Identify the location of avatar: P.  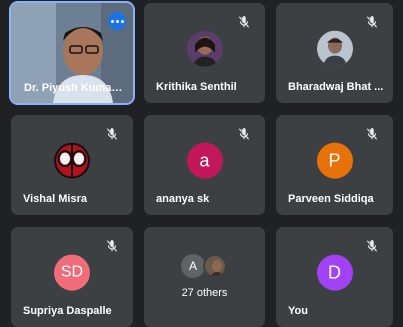
(334, 160).